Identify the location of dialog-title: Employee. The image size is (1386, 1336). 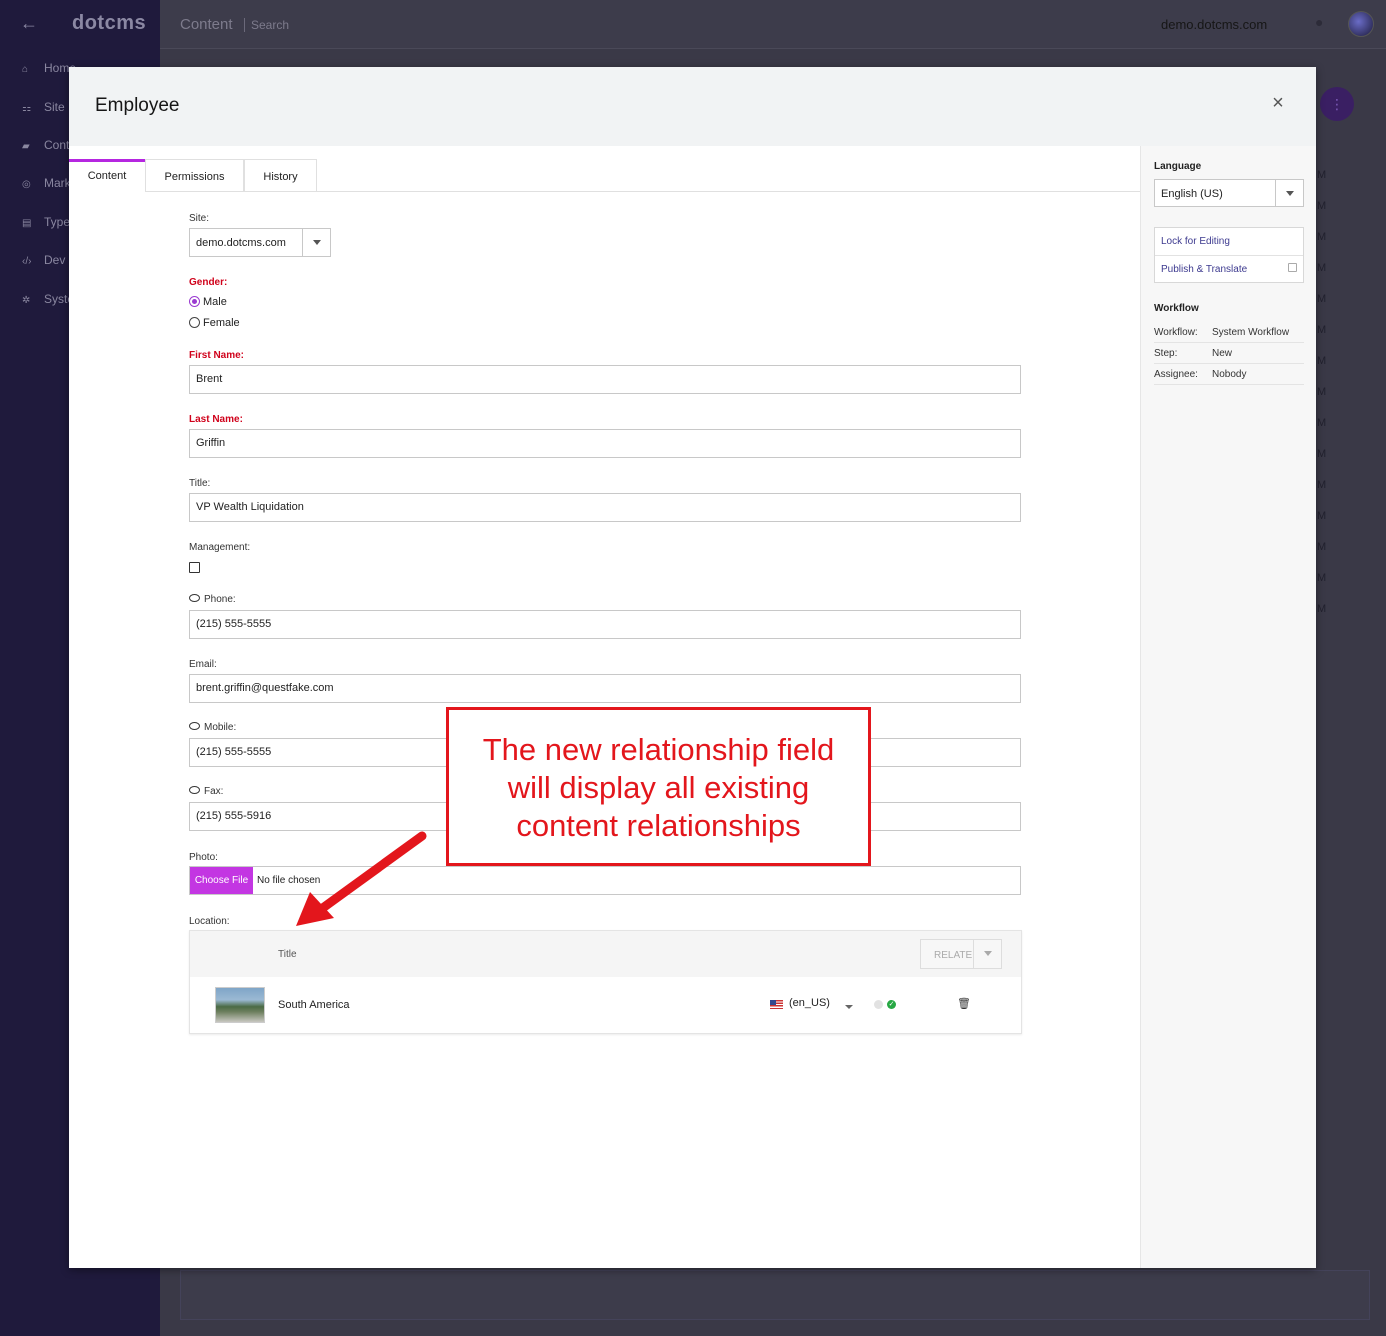
(137, 105).